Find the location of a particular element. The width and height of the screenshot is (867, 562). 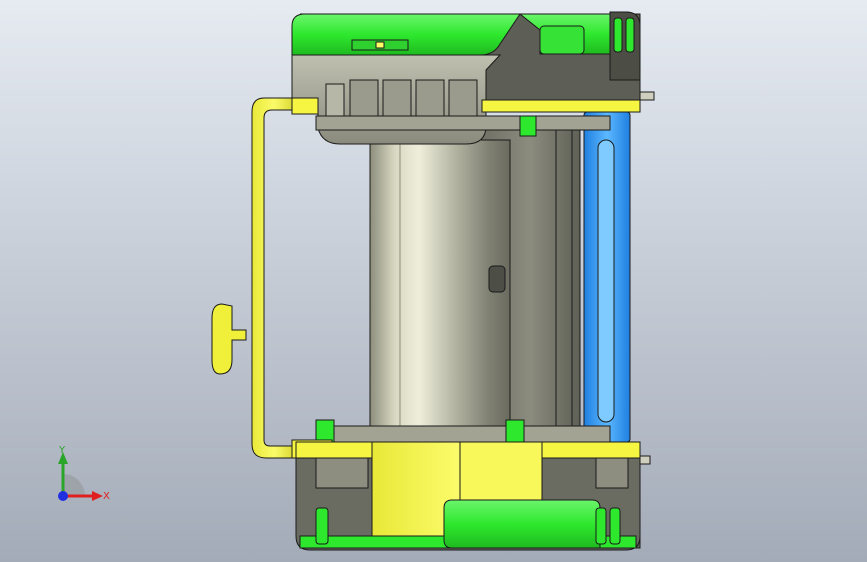

bottom-left-connector is located at coordinates (342, 473).